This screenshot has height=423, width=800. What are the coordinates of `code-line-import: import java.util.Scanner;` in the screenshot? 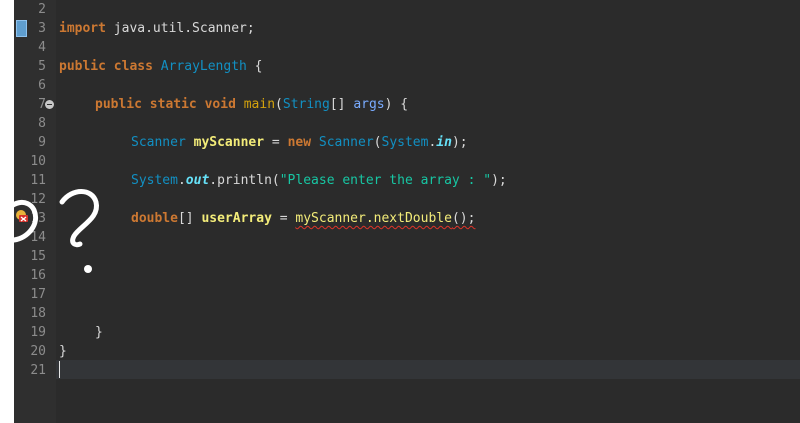 It's located at (157, 28).